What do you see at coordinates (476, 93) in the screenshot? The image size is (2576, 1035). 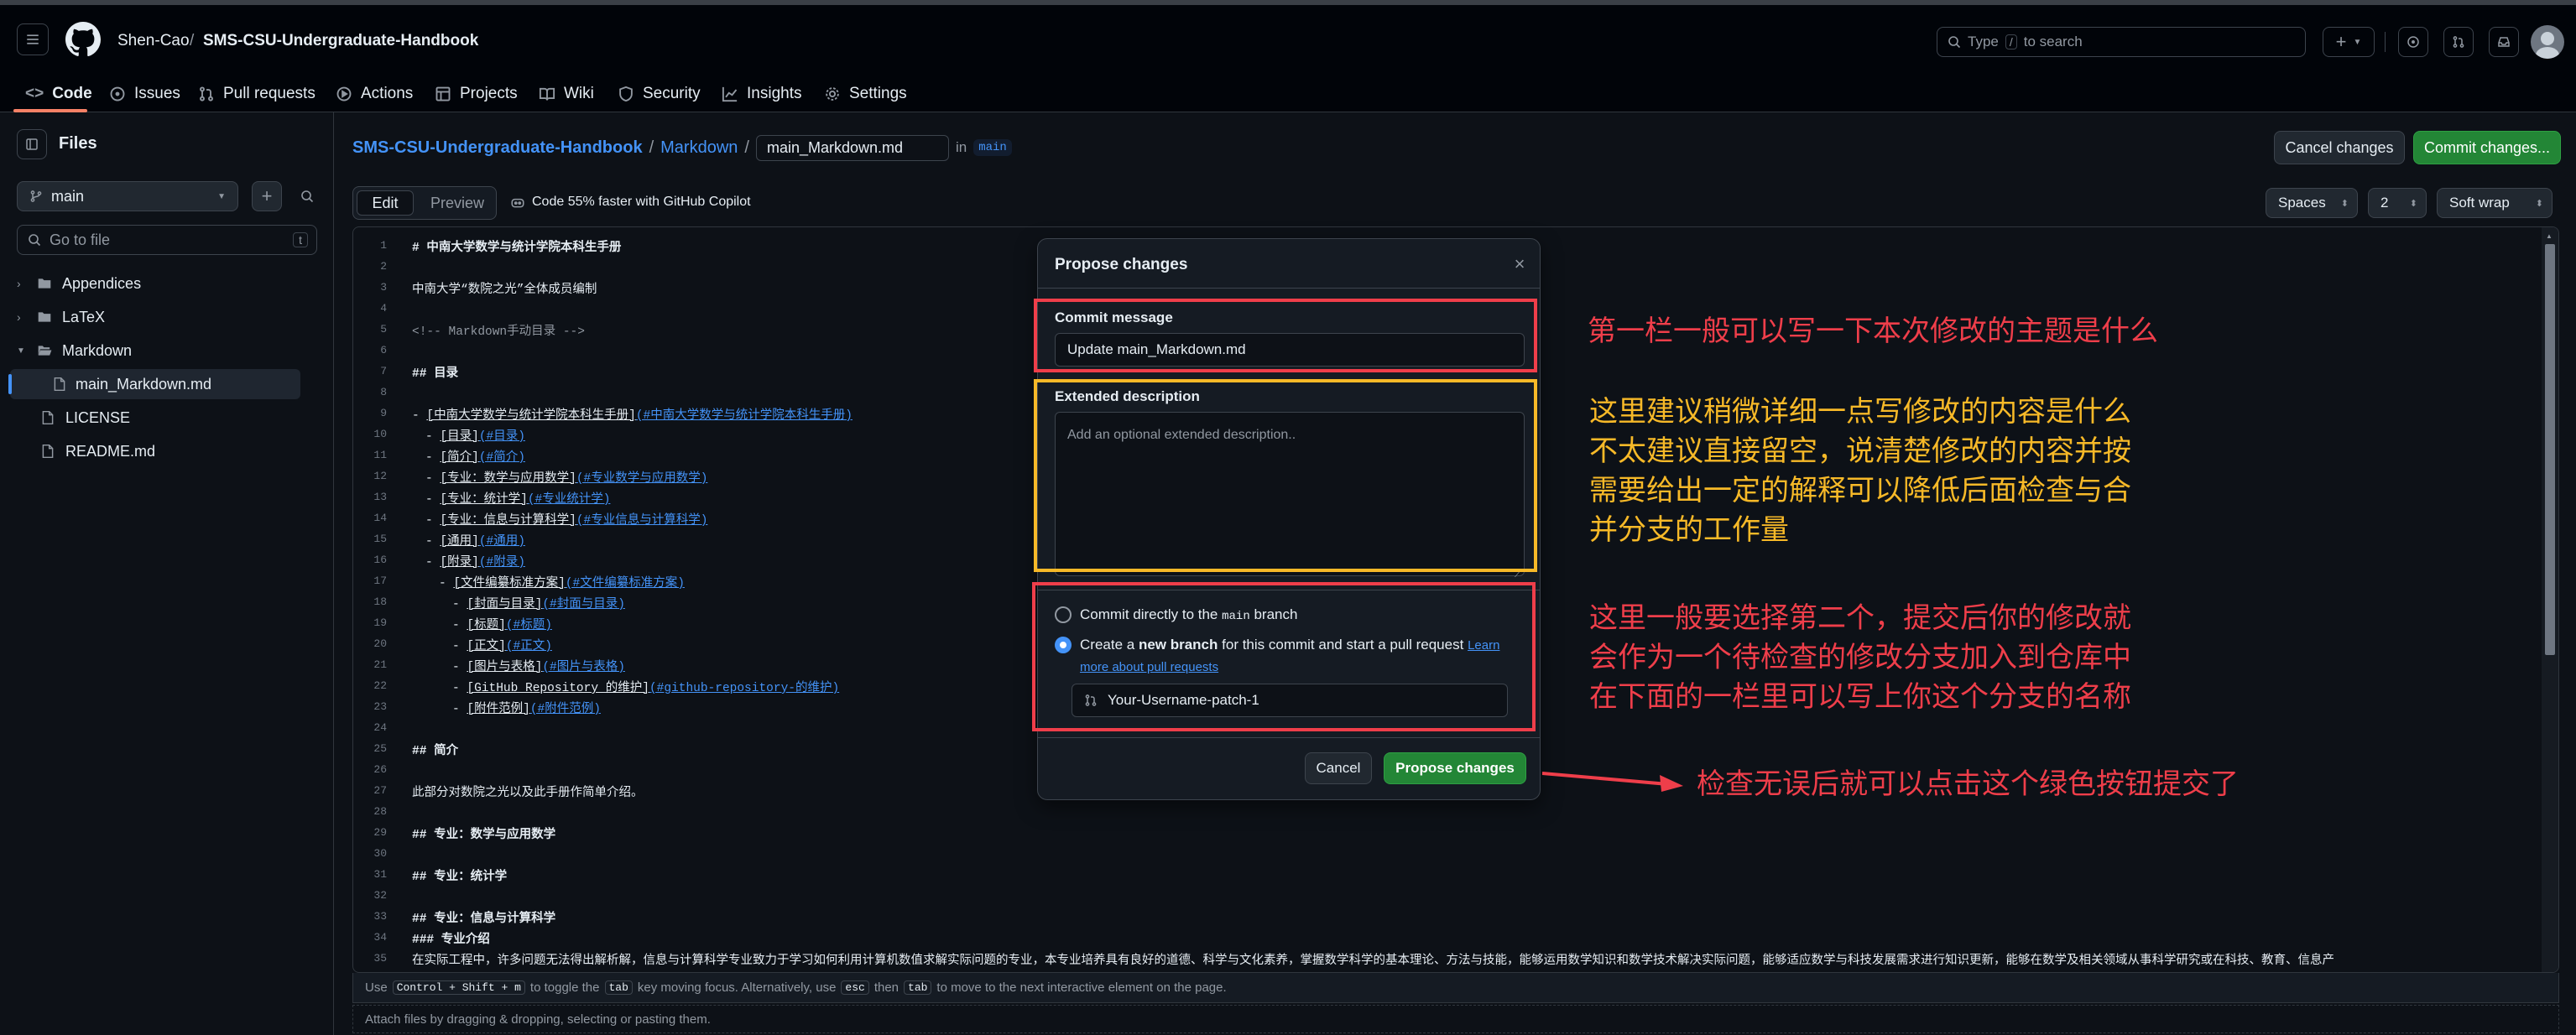 I see `tab-projects: Projects` at bounding box center [476, 93].